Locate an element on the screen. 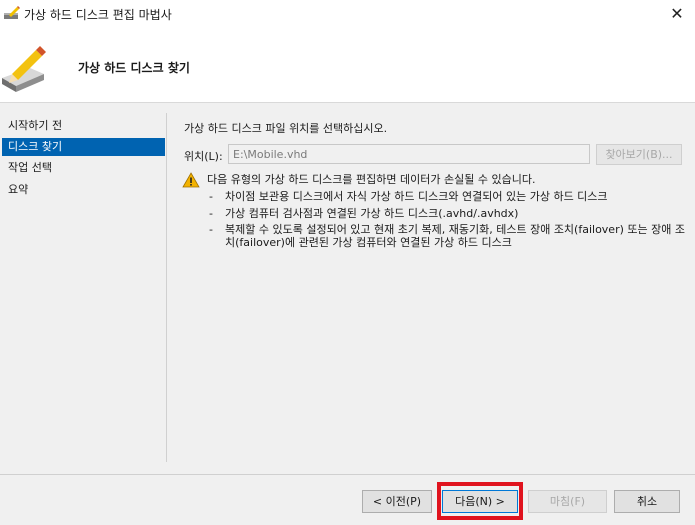 This screenshot has height=525, width=695. location-input is located at coordinates (409, 154).